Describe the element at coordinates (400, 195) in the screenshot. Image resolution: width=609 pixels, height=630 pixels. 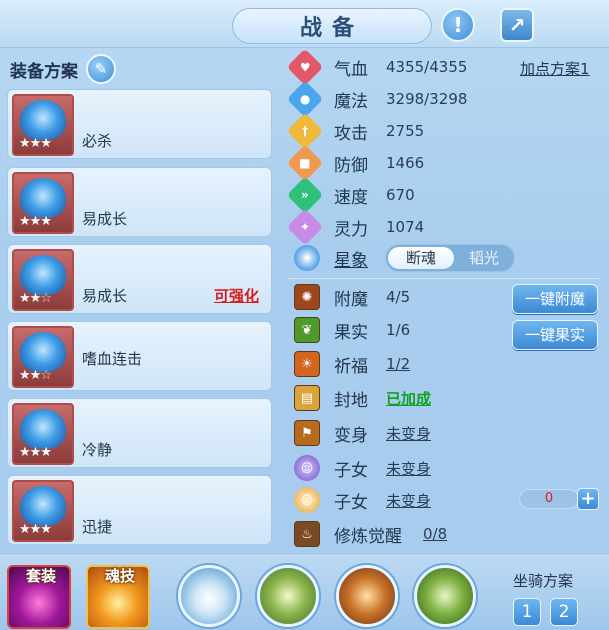
I see `stat-value: 670` at that location.